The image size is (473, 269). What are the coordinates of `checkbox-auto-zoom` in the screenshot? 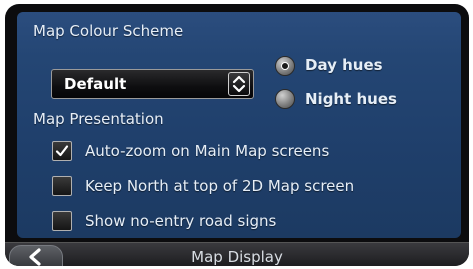 It's located at (62, 151).